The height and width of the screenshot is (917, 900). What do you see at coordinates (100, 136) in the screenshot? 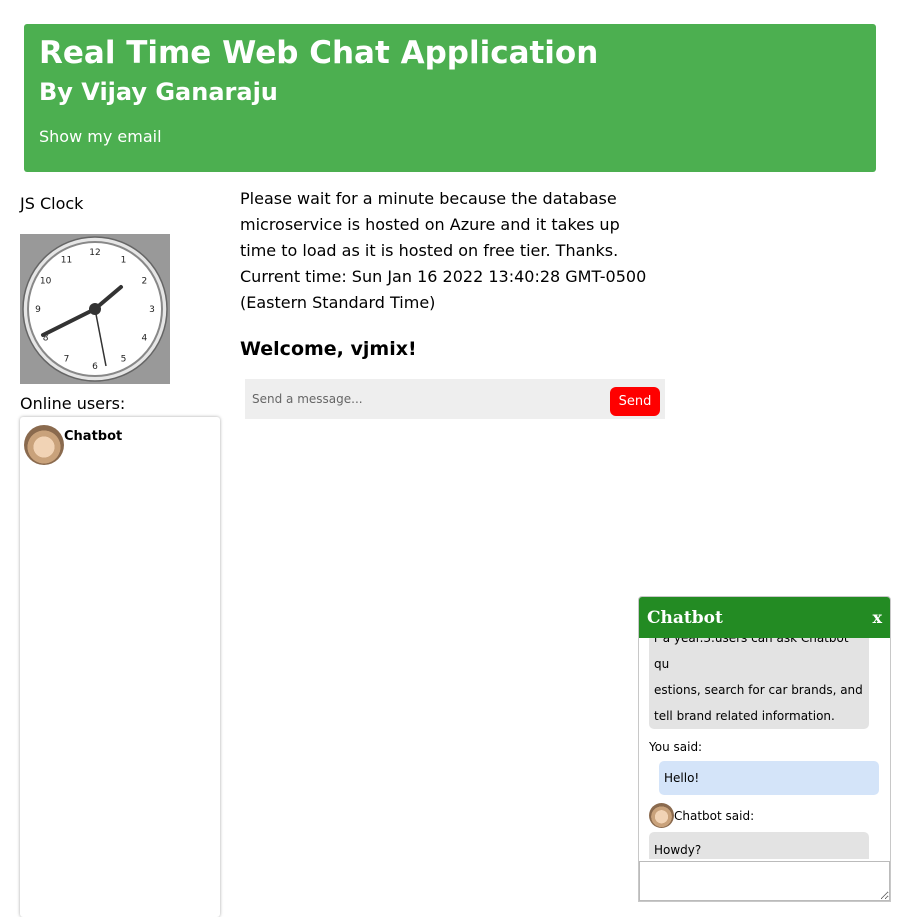
I see `show-email-link: Show my email` at bounding box center [100, 136].